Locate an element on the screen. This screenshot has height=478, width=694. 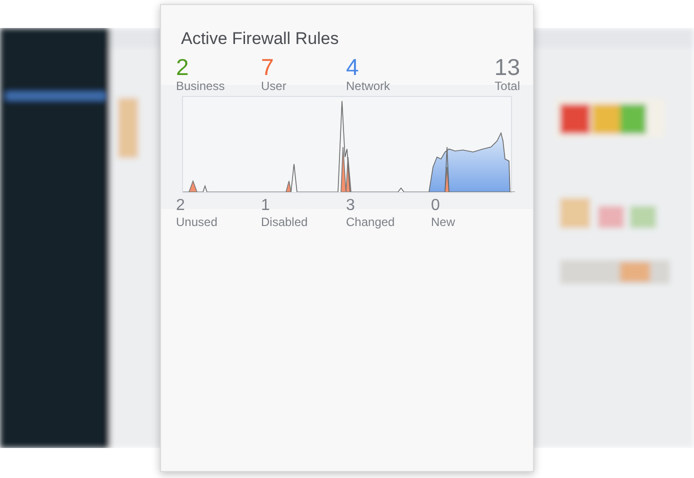
stat-value: 2 is located at coordinates (182, 67).